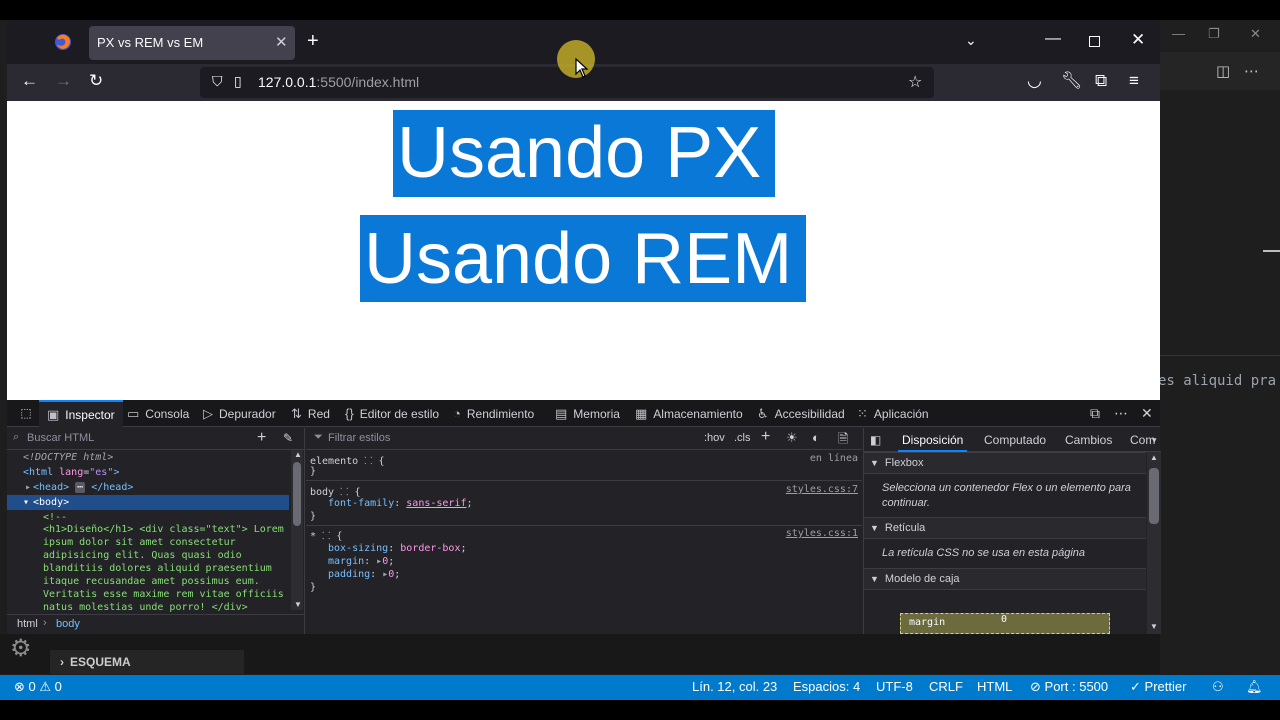 The height and width of the screenshot is (720, 1280). I want to click on tab-computed: Computado, so click(1015, 440).